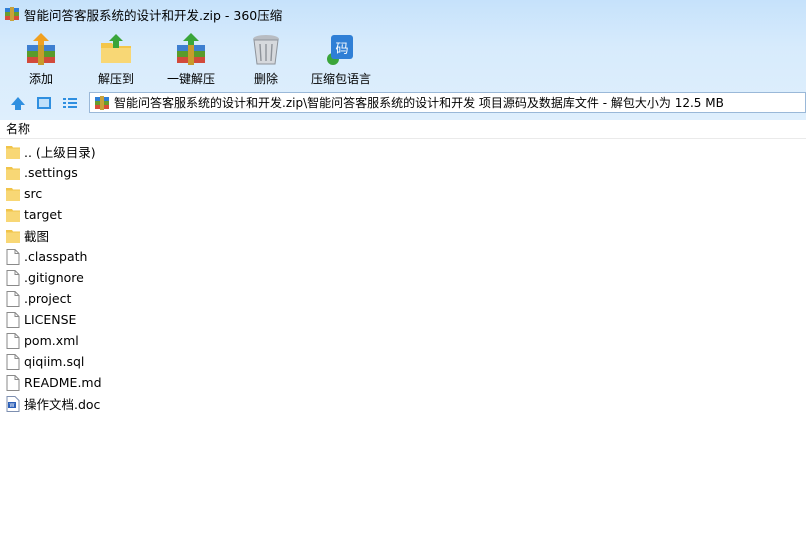 The width and height of the screenshot is (806, 550). What do you see at coordinates (191, 49) in the screenshot?
I see `one-click-extract-icon` at bounding box center [191, 49].